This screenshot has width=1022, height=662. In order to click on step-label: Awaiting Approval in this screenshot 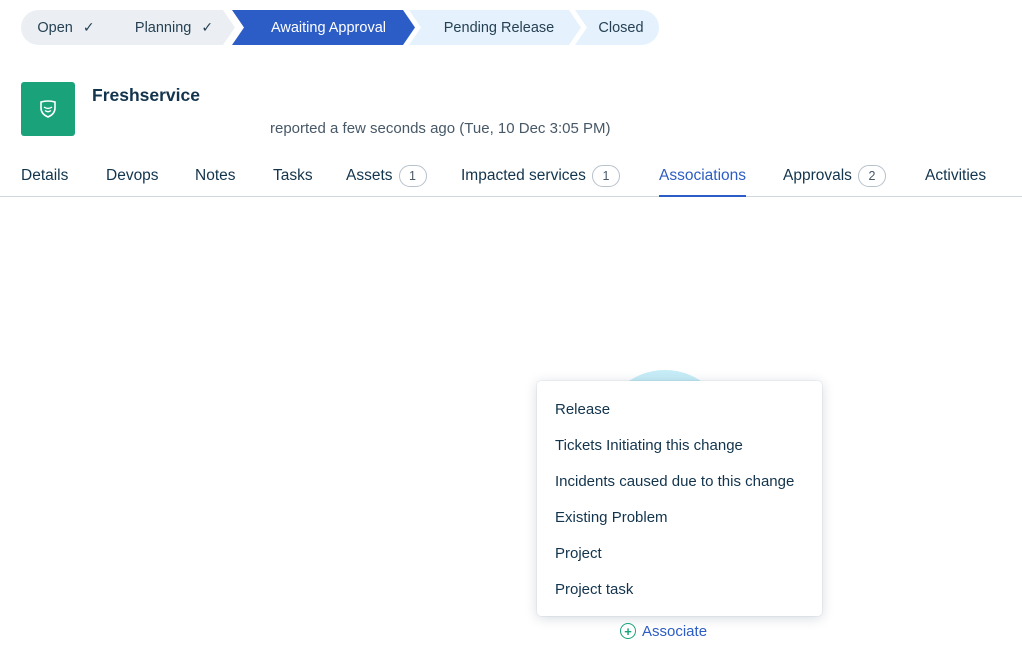, I will do `click(328, 27)`.